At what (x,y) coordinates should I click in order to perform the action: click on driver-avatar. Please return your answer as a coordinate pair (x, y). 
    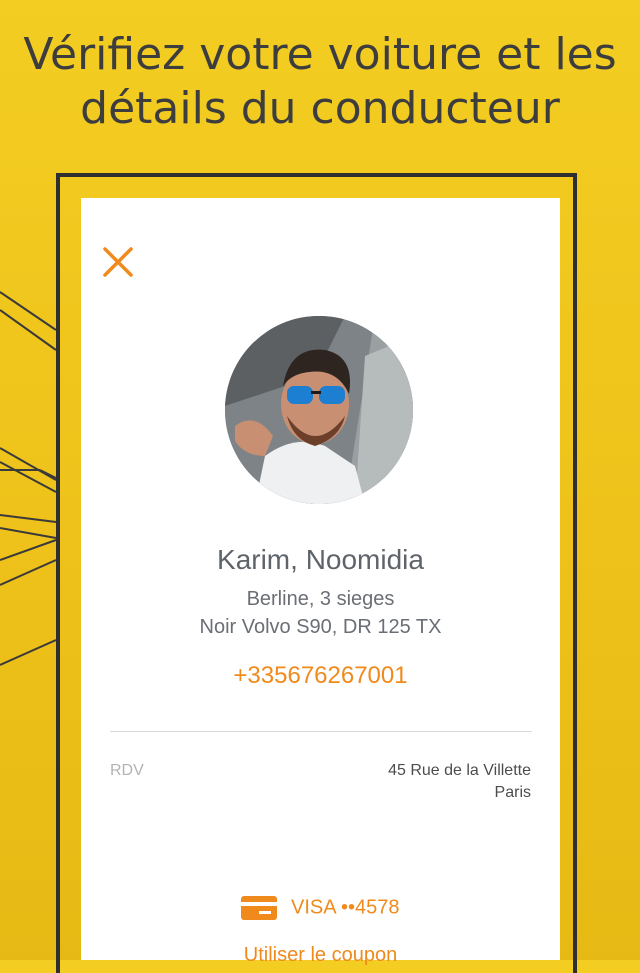
    Looking at the image, I should click on (319, 410).